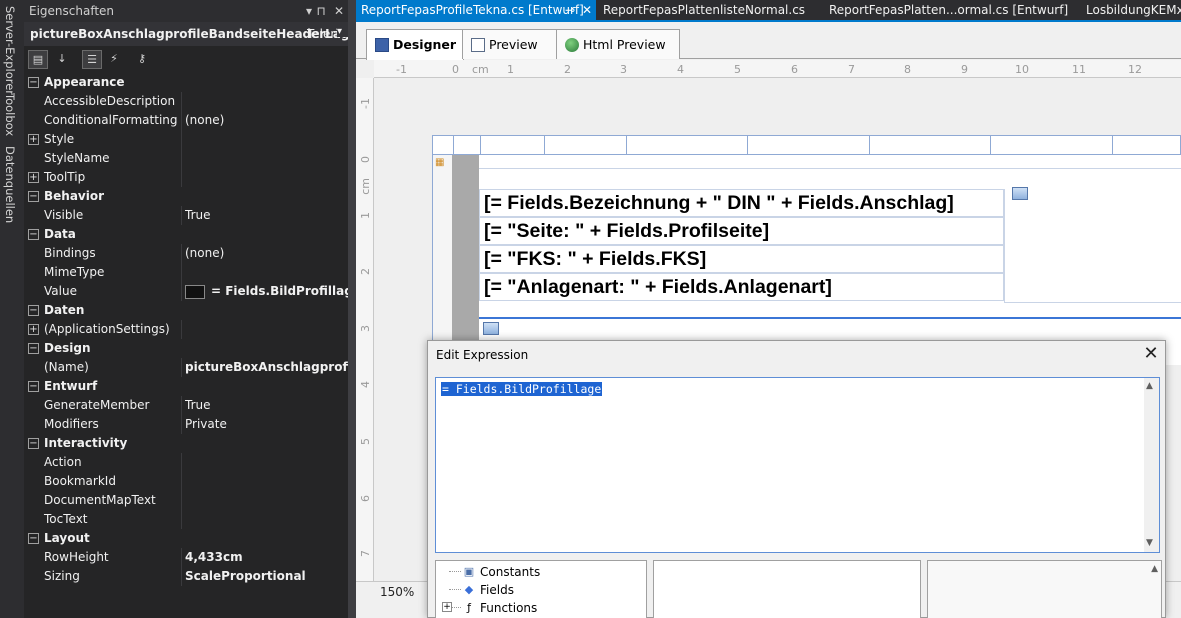  What do you see at coordinates (1092, 246) in the screenshot?
I see `image-cell` at bounding box center [1092, 246].